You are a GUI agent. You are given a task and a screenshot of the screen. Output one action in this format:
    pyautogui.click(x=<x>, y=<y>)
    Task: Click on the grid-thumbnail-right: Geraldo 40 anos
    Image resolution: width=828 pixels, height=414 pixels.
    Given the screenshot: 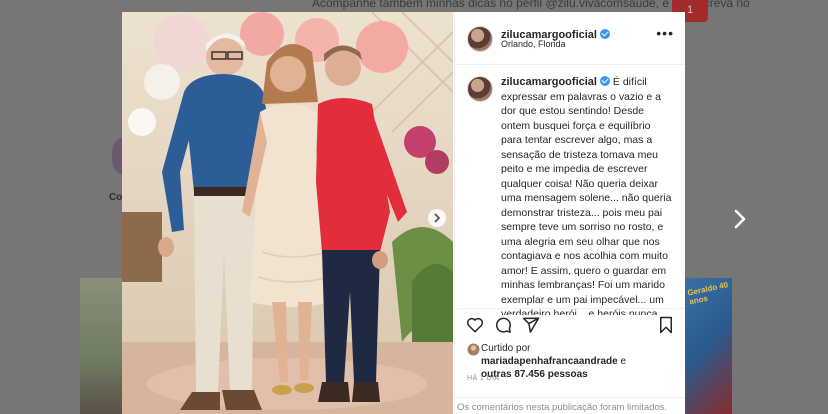 What is the action you would take?
    pyautogui.click(x=708, y=346)
    